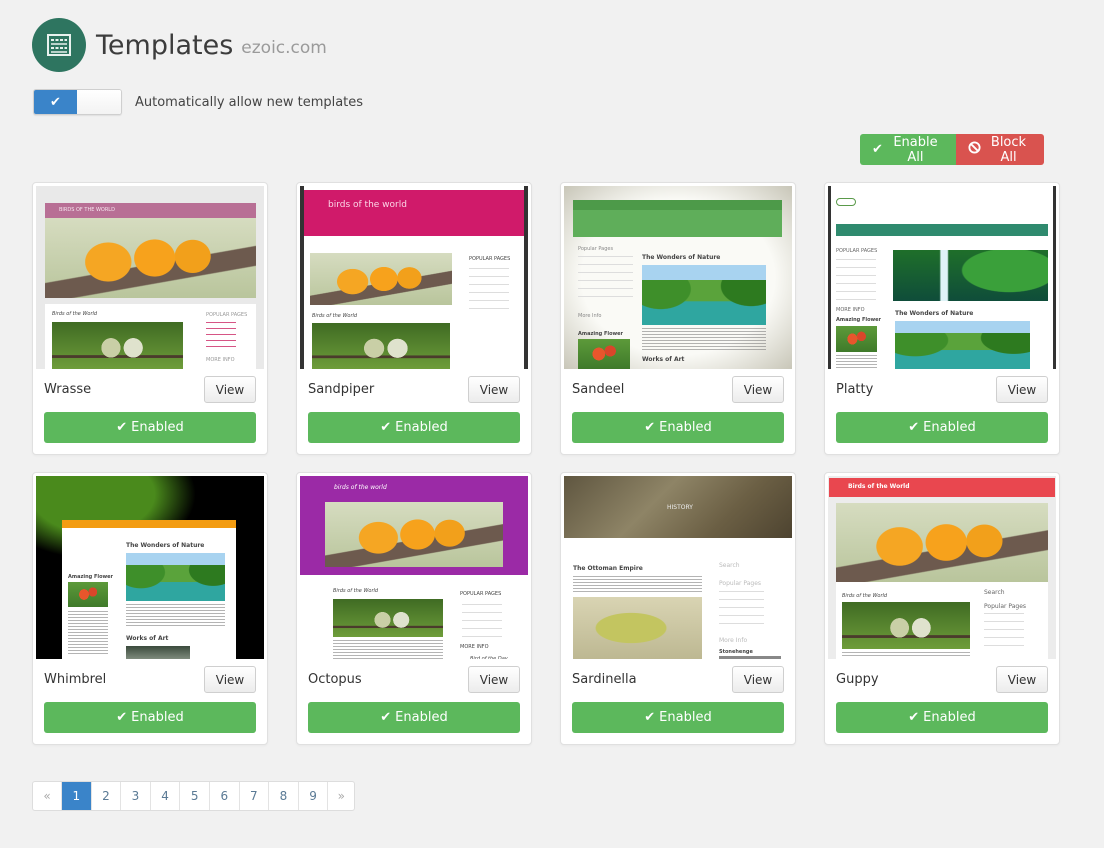  What do you see at coordinates (164, 796) in the screenshot?
I see `pagination-page-4: 4` at bounding box center [164, 796].